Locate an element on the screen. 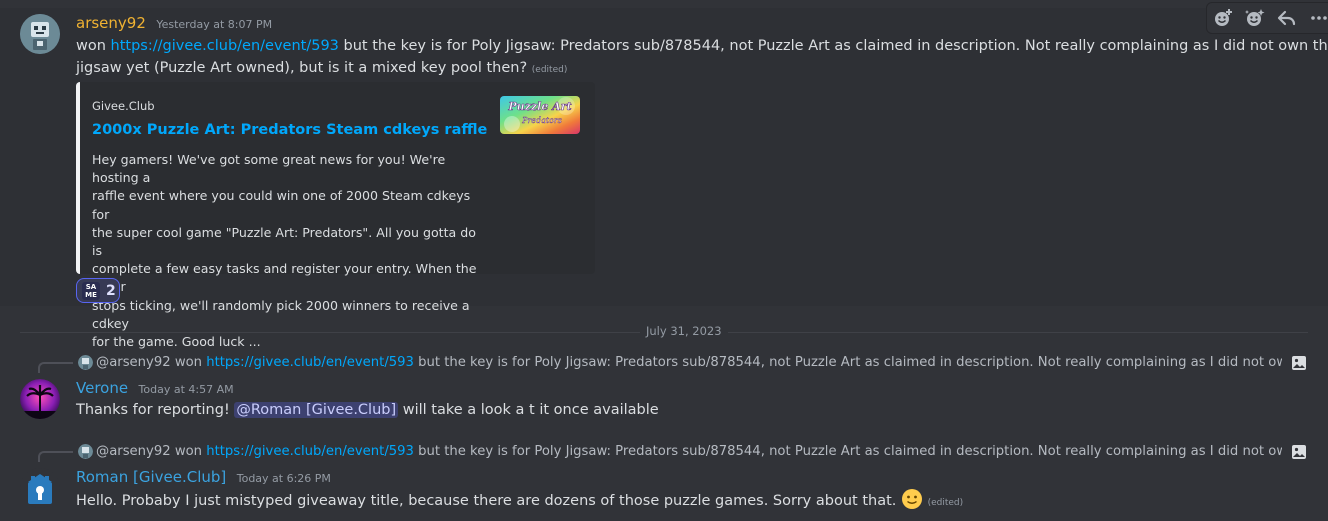  message-hover-toolbar is located at coordinates (1267, 18).